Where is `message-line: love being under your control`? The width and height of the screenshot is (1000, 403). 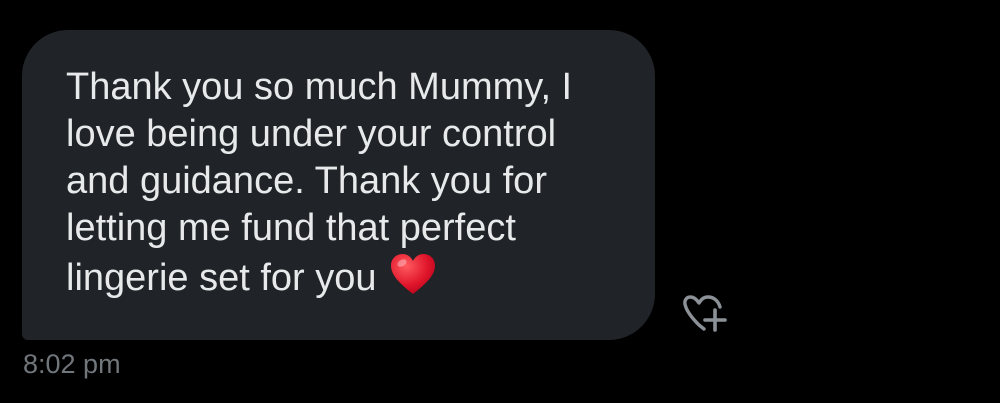 message-line: love being under your control is located at coordinates (311, 134).